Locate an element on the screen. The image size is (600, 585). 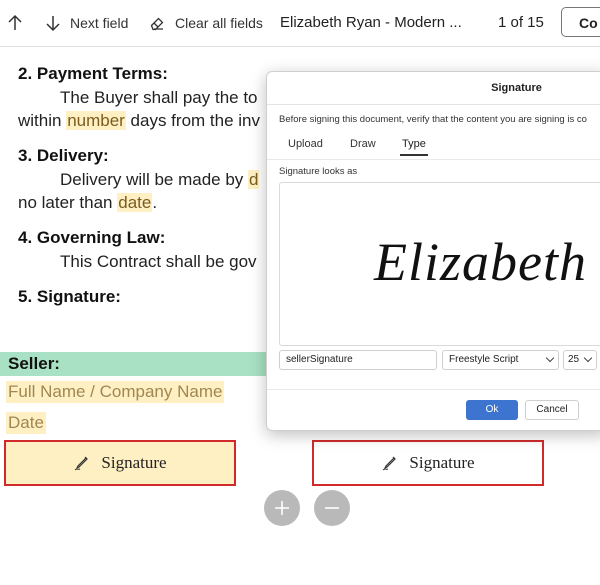
signature-preview: Elizabeth Ry is located at coordinates (439, 264).